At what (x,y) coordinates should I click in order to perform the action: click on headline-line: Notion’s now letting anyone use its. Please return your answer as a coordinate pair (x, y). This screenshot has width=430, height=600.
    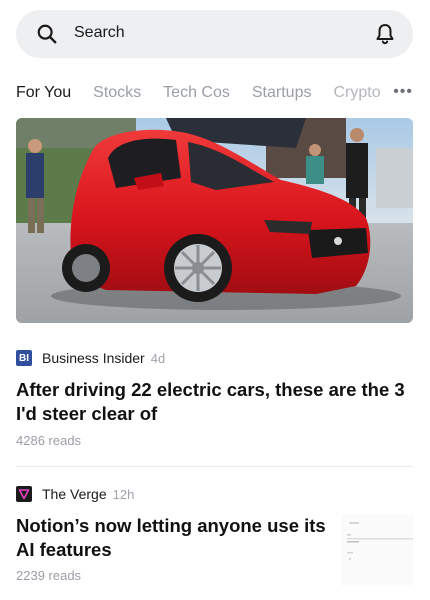
    Looking at the image, I should click on (171, 525).